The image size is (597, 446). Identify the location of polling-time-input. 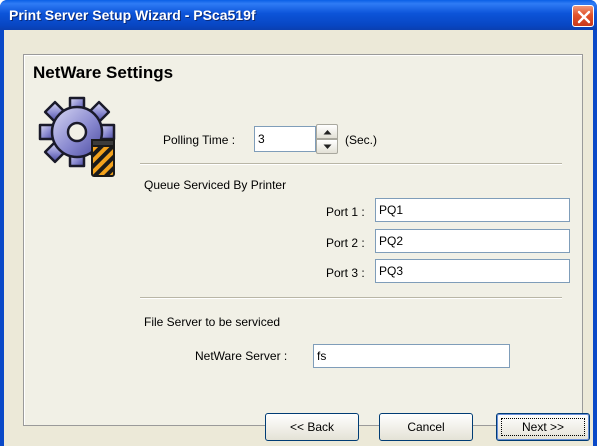
(285, 139).